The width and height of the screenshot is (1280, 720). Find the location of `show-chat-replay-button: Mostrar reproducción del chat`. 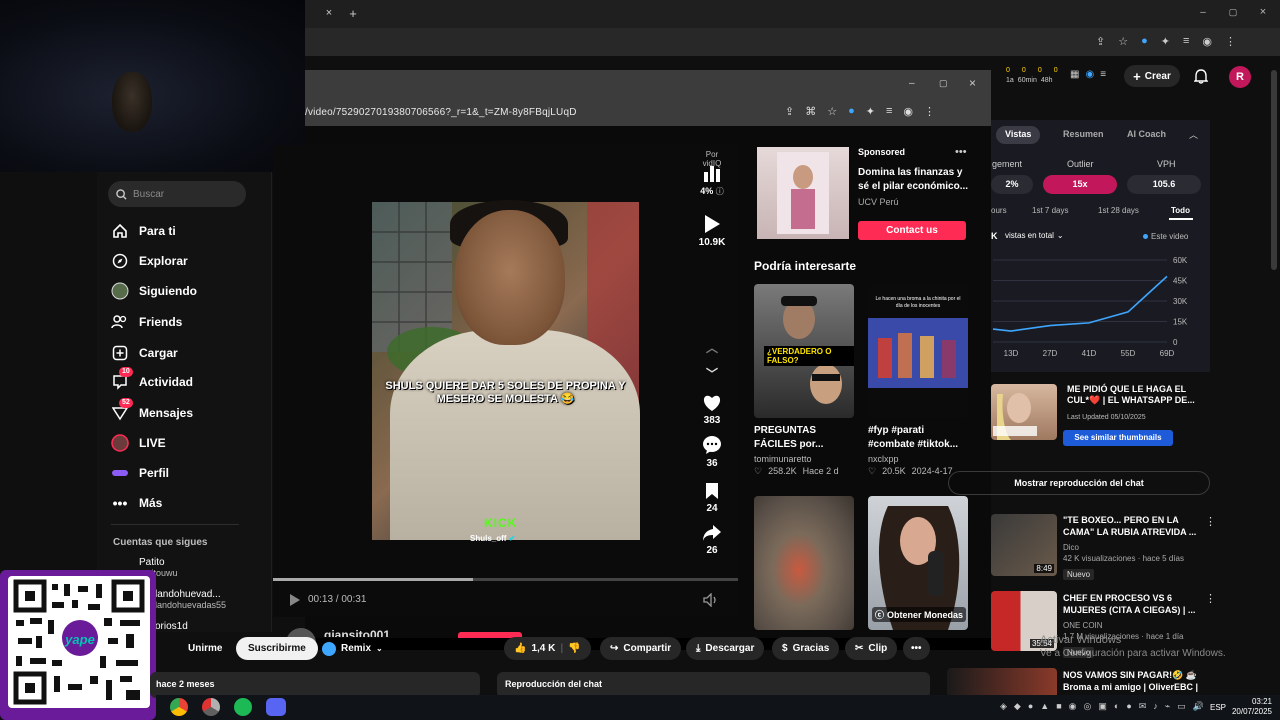

show-chat-replay-button: Mostrar reproducción del chat is located at coordinates (1079, 483).